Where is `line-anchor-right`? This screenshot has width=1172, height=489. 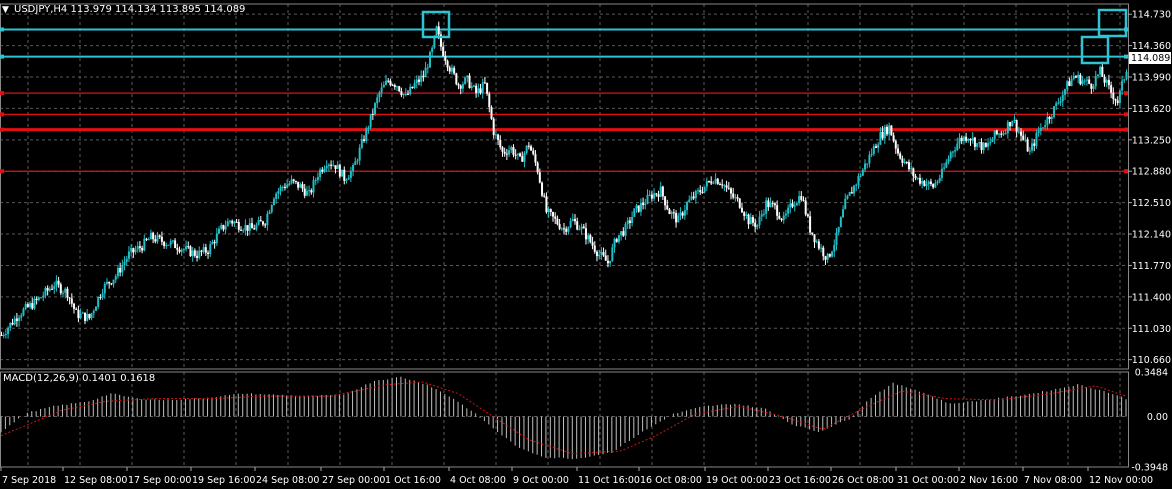 line-anchor-right is located at coordinates (1126, 171).